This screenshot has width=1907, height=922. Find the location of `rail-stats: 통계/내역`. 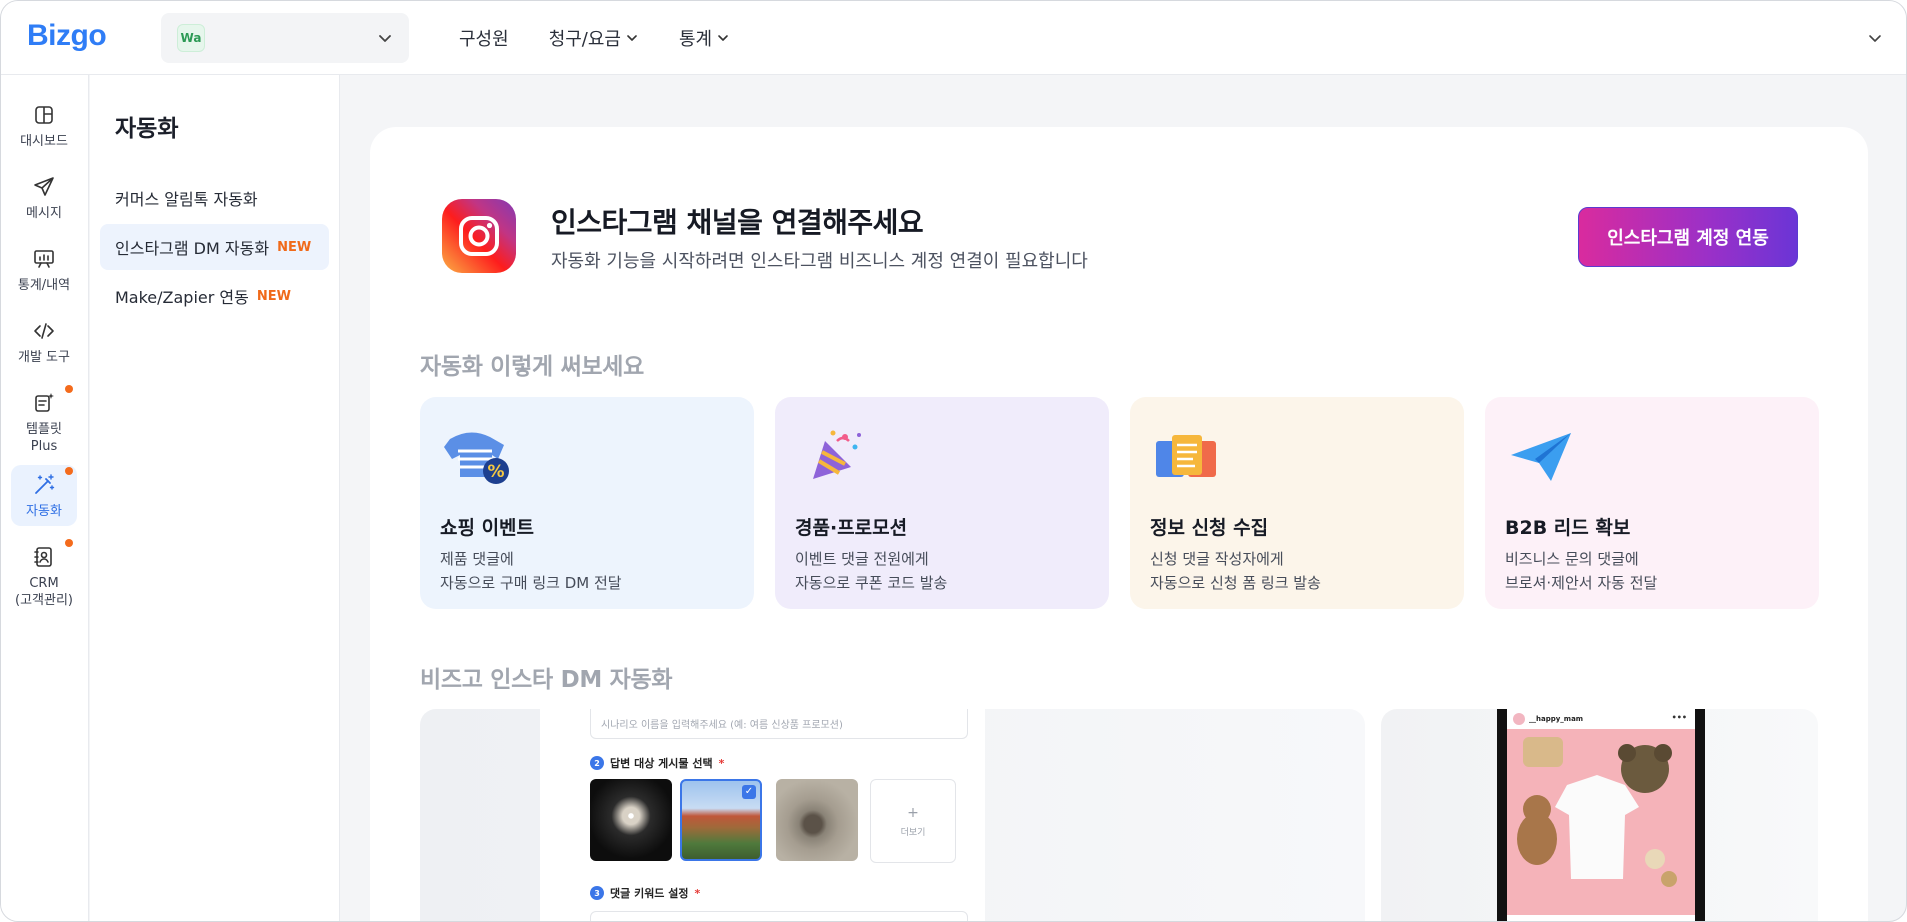

rail-stats: 통계/내역 is located at coordinates (44, 269).